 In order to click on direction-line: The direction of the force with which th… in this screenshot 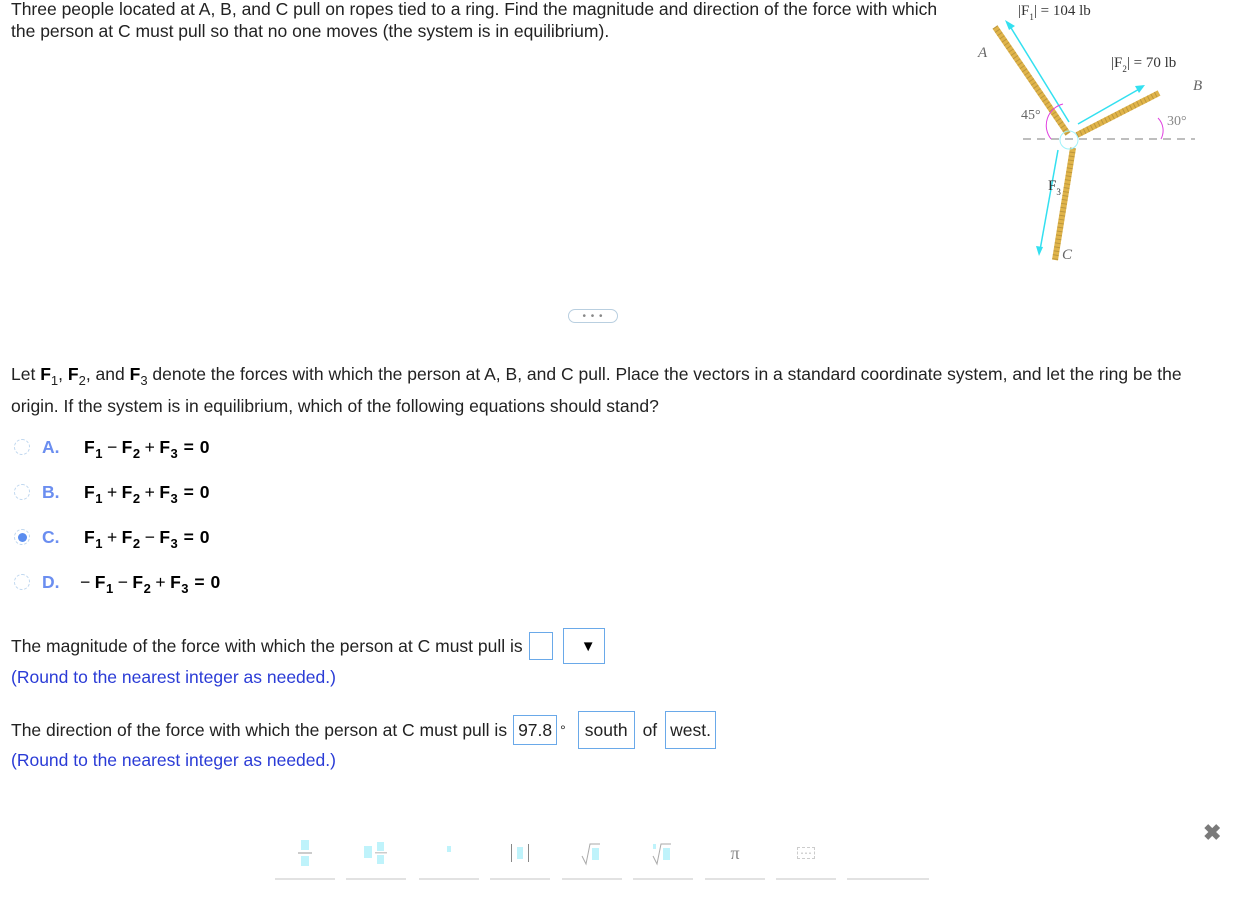, I will do `click(364, 730)`.